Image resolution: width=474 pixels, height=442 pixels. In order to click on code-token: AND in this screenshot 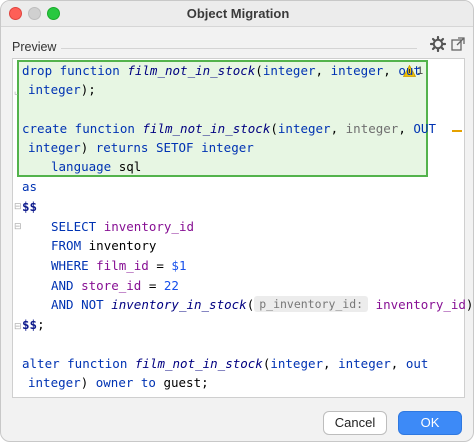, I will do `click(66, 285)`.